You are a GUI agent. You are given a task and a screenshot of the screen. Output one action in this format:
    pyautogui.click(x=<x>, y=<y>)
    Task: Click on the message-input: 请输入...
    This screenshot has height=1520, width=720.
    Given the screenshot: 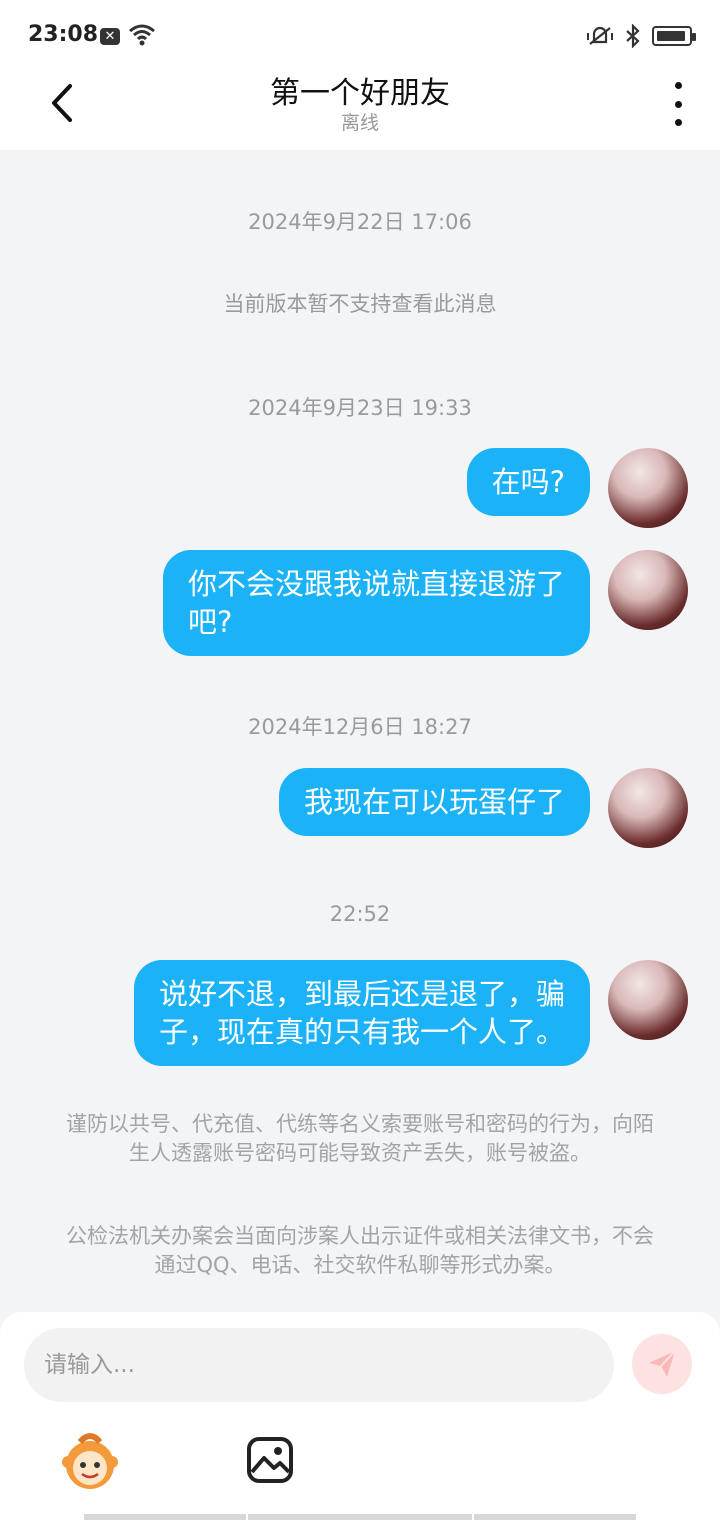 What is the action you would take?
    pyautogui.click(x=319, y=1365)
    